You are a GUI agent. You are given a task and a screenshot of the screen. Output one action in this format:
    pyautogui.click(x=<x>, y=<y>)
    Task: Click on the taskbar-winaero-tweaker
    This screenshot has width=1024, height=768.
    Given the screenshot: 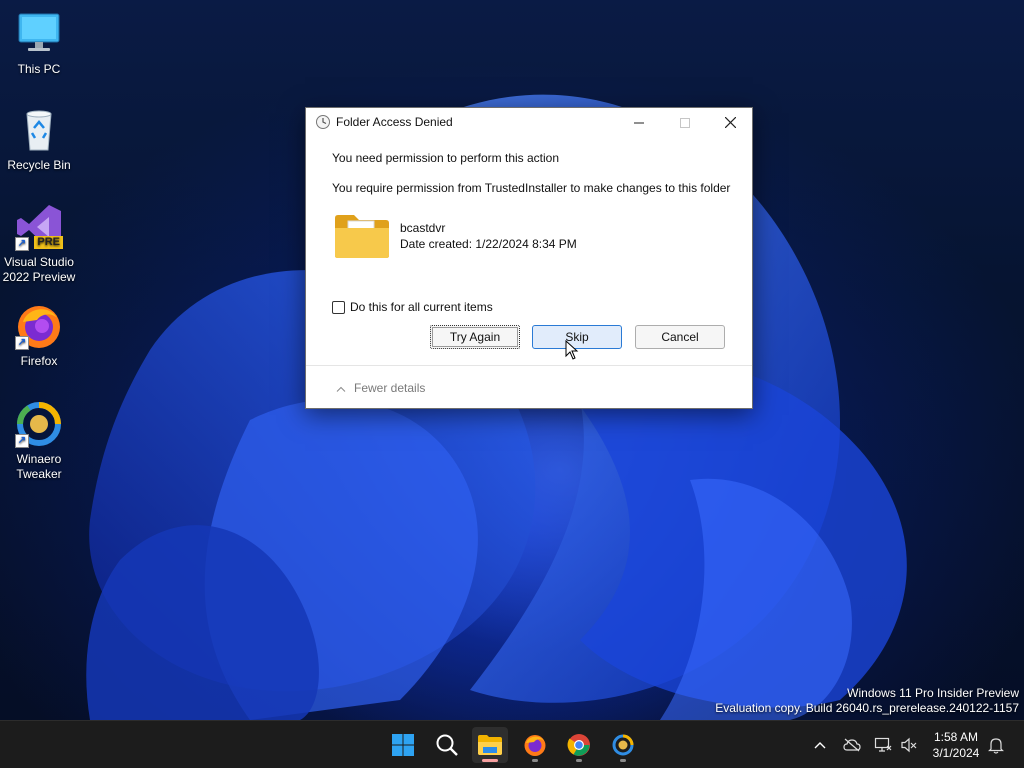 What is the action you would take?
    pyautogui.click(x=623, y=745)
    